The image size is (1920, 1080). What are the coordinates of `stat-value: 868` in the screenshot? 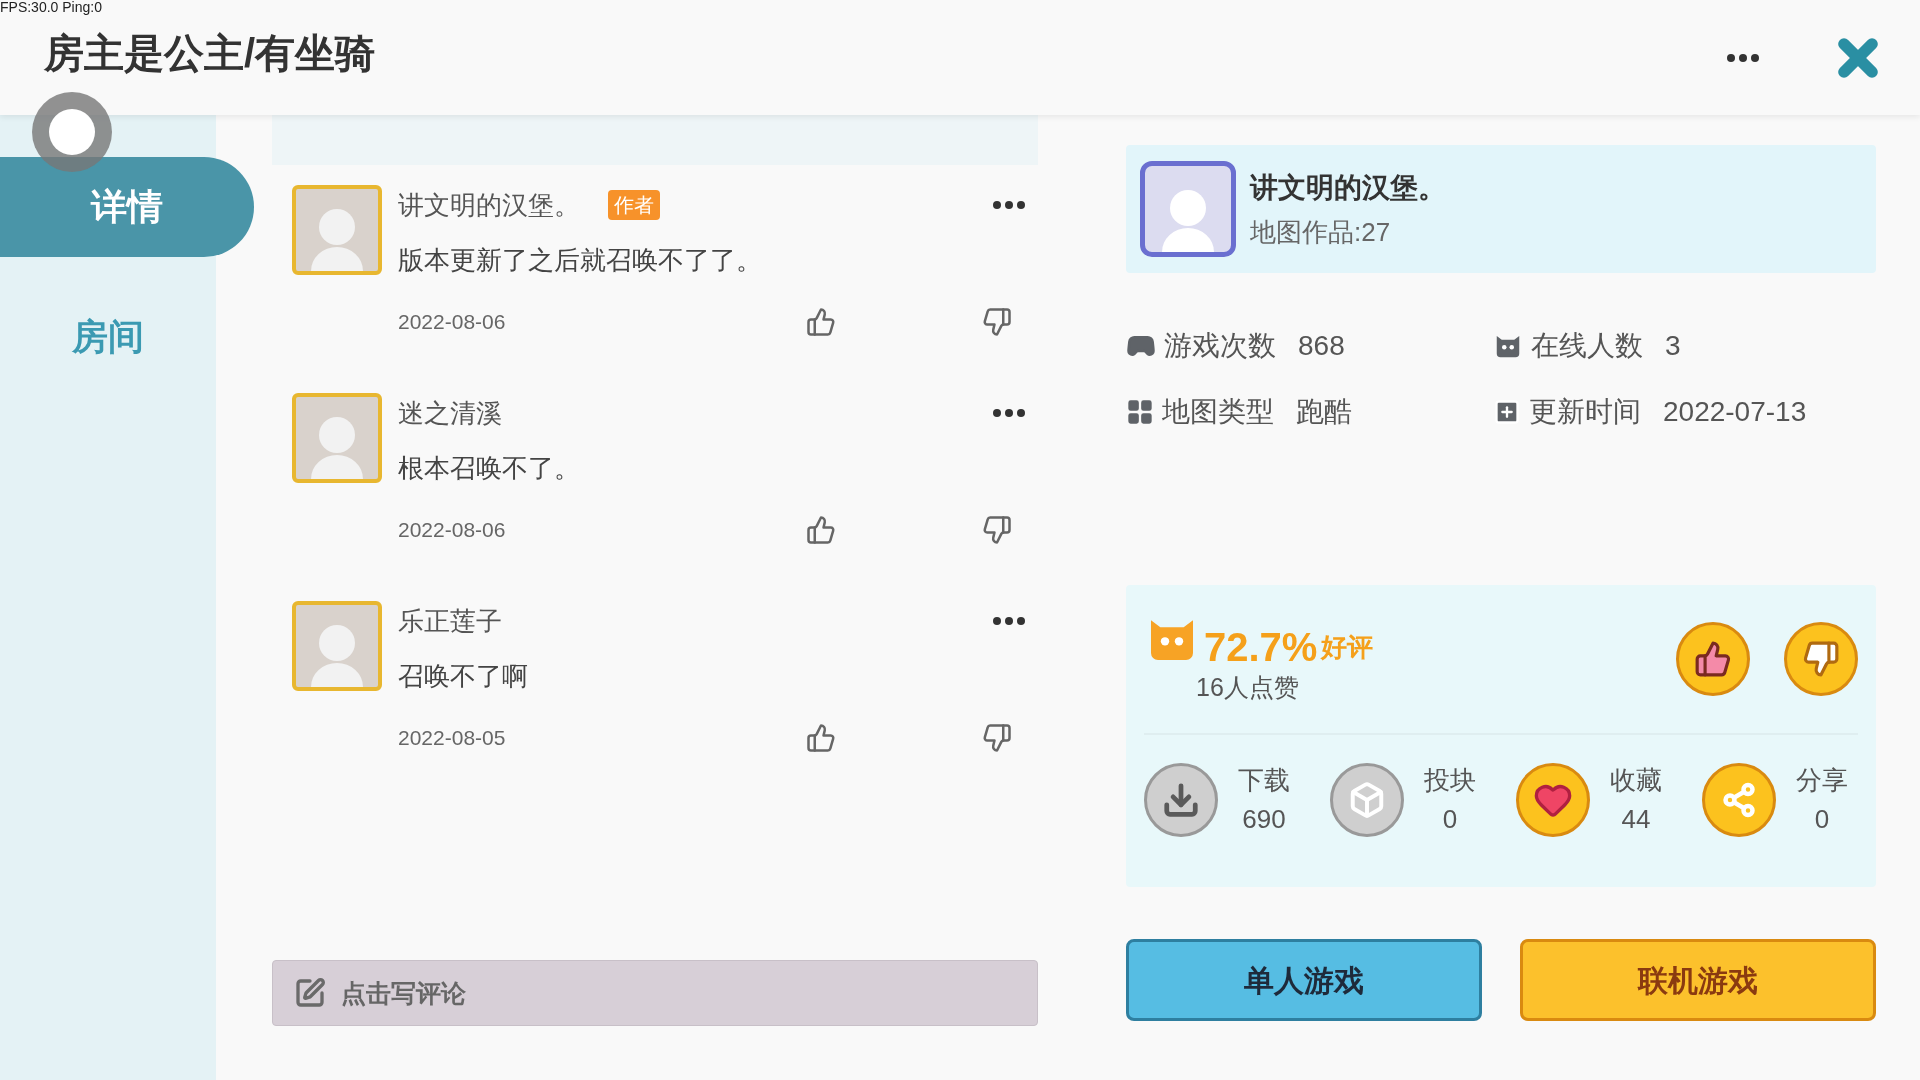 It's located at (1321, 346).